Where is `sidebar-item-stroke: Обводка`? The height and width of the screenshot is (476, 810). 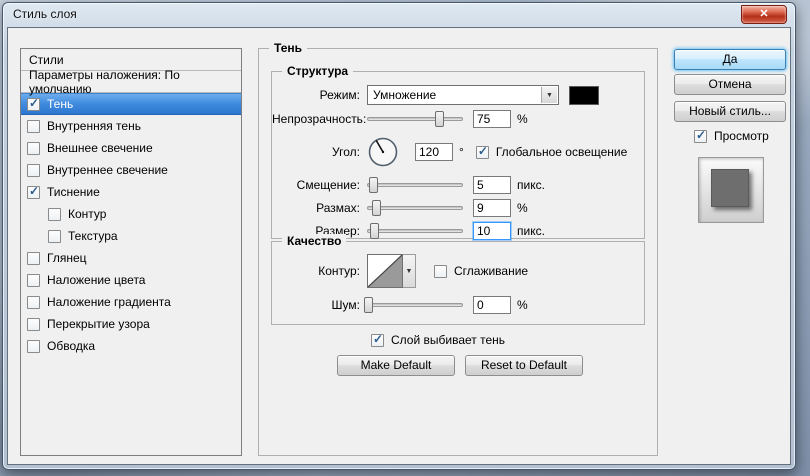
sidebar-item-stroke: Обводка is located at coordinates (131, 346).